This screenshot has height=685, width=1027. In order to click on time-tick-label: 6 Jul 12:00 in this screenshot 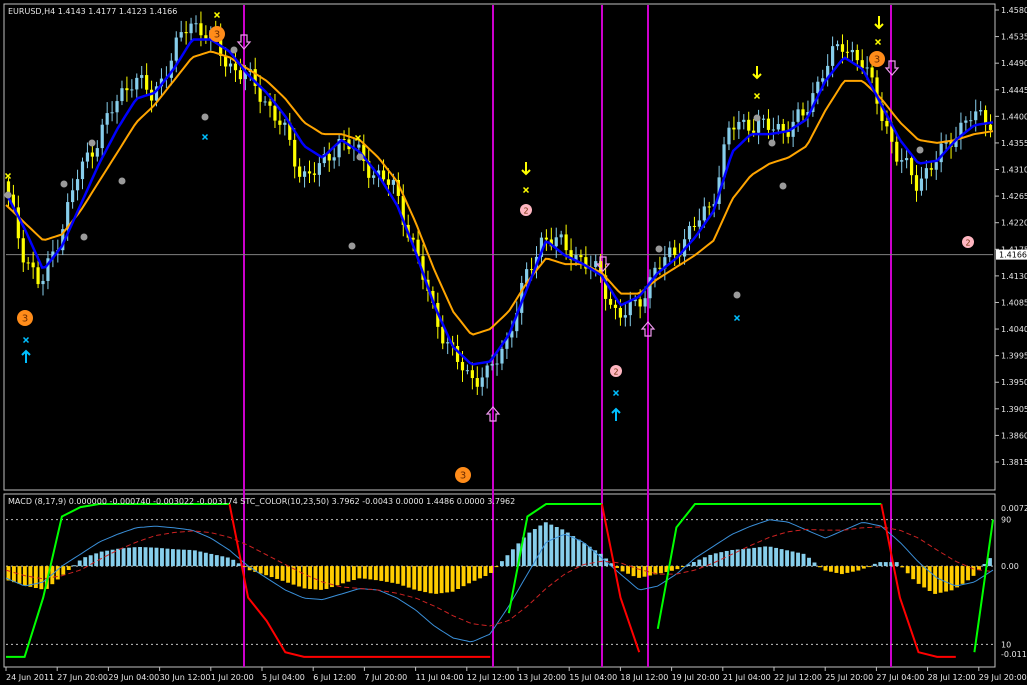, I will do `click(334, 677)`.